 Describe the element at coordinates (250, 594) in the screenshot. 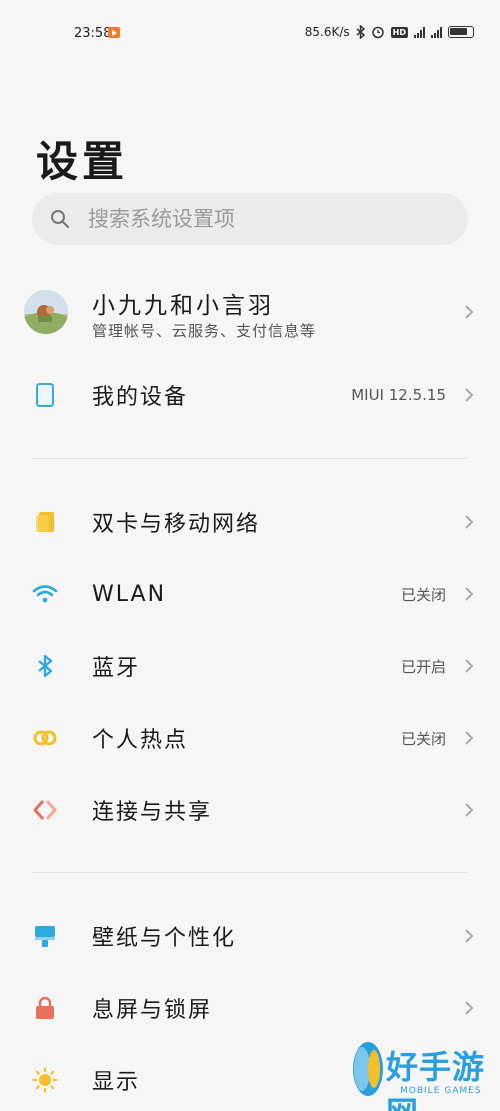

I see `settings-item-wlan: WLAN 已关闭` at that location.